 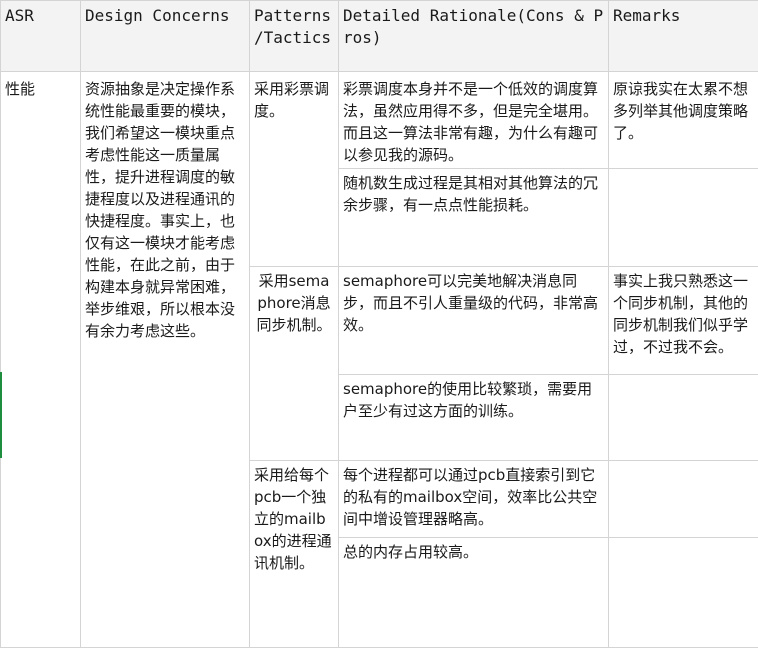 I want to click on header-asr: ASR, so click(x=41, y=36).